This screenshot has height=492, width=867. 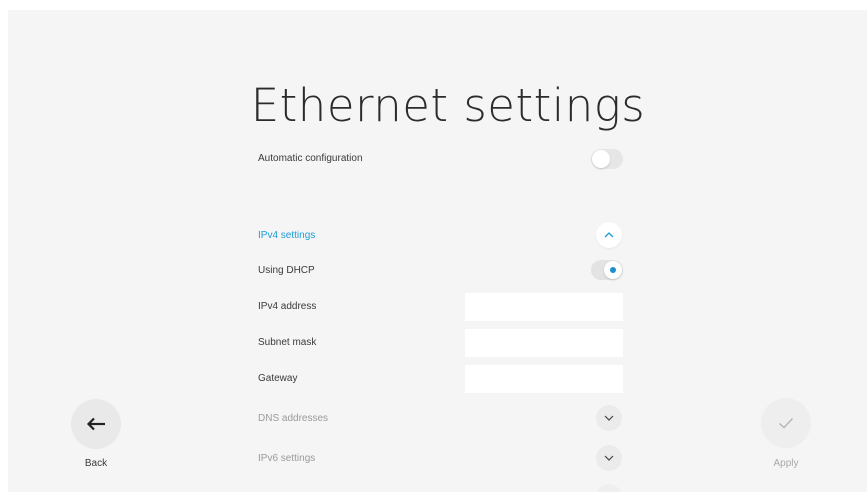 What do you see at coordinates (96, 463) in the screenshot?
I see `back-label: Back` at bounding box center [96, 463].